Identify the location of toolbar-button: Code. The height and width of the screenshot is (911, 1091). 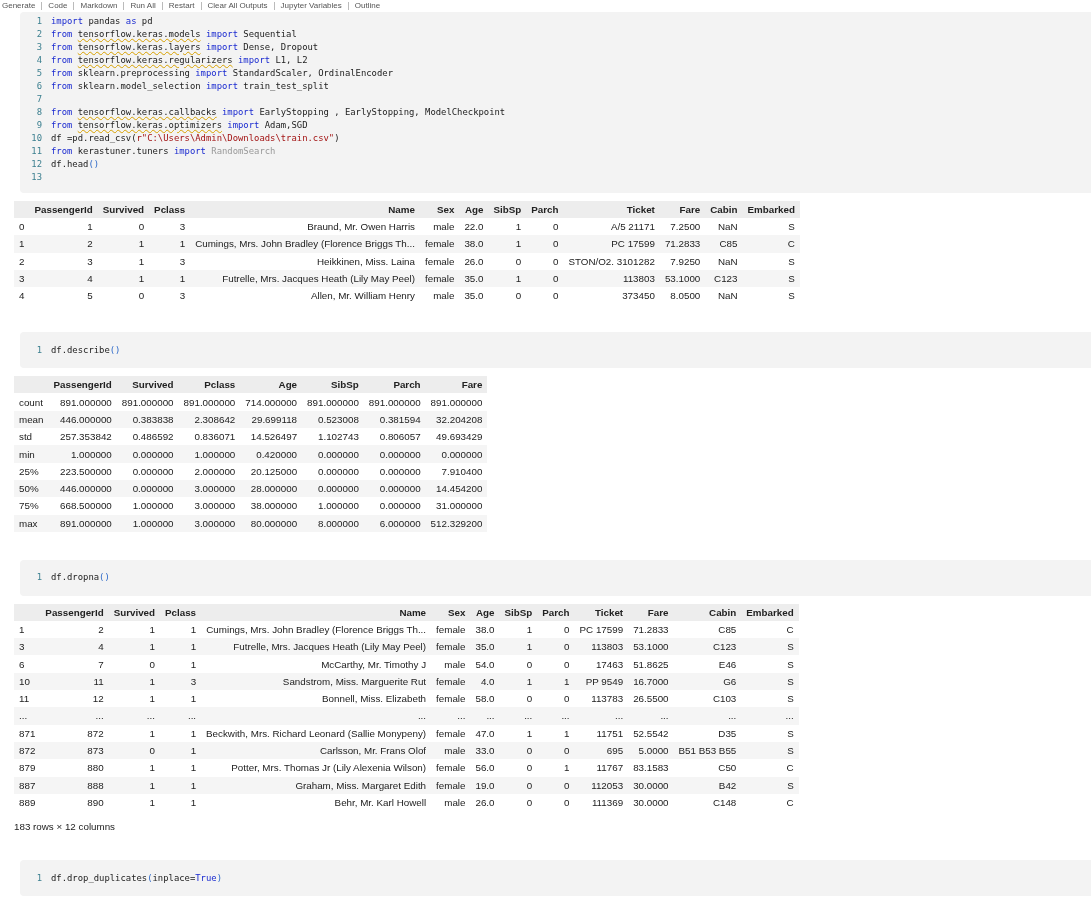
(58, 6).